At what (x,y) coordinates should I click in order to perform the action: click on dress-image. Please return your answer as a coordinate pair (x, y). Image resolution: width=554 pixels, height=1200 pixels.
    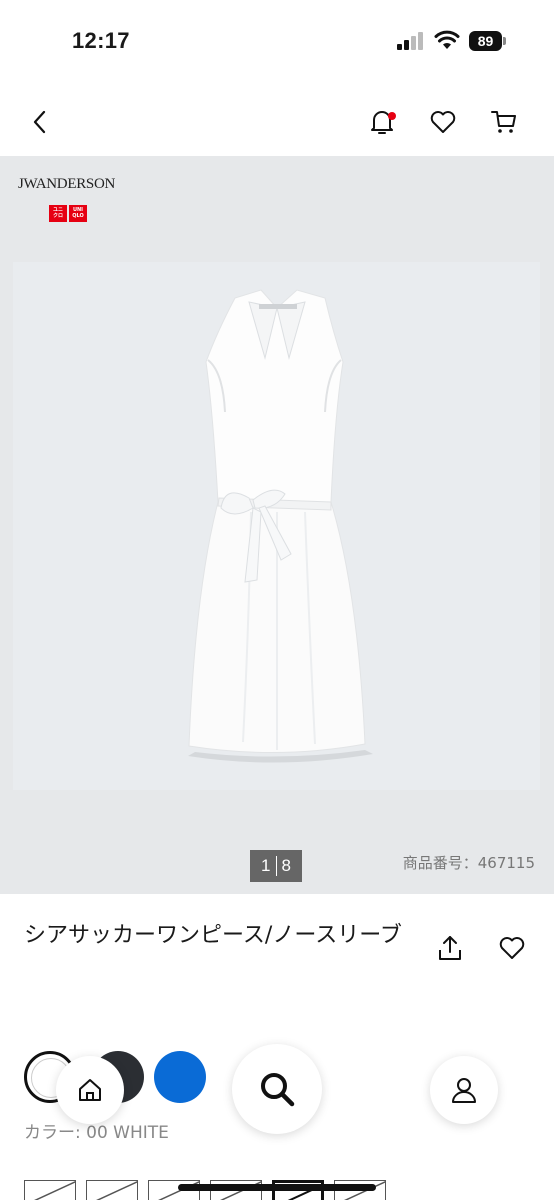
    Looking at the image, I should click on (280, 526).